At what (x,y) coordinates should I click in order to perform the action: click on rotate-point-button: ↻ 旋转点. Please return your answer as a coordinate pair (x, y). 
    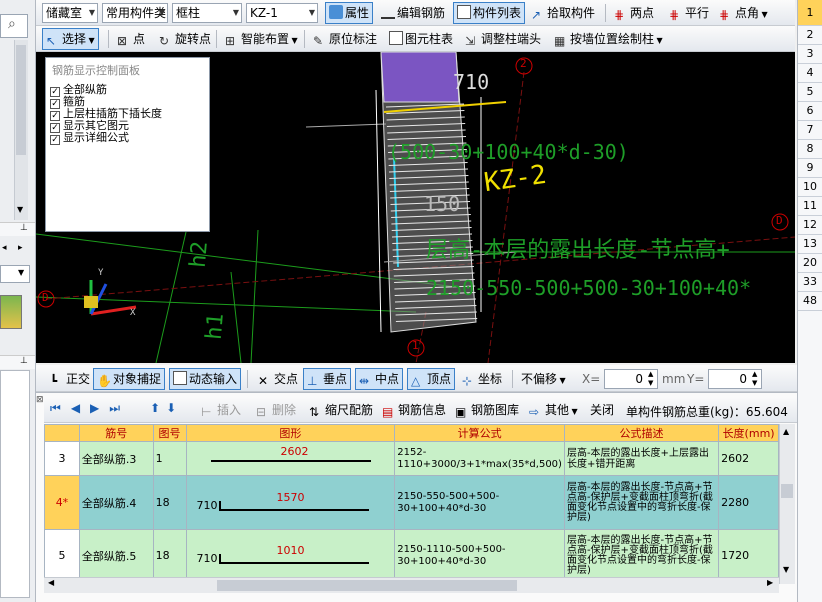
    Looking at the image, I should click on (185, 39).